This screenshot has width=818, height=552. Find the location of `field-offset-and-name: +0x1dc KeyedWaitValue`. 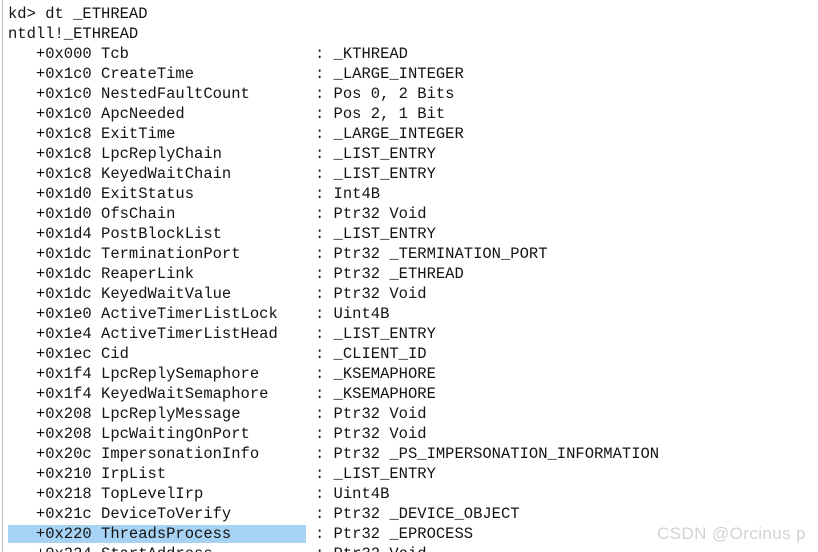

field-offset-and-name: +0x1dc KeyedWaitValue is located at coordinates (157, 294).